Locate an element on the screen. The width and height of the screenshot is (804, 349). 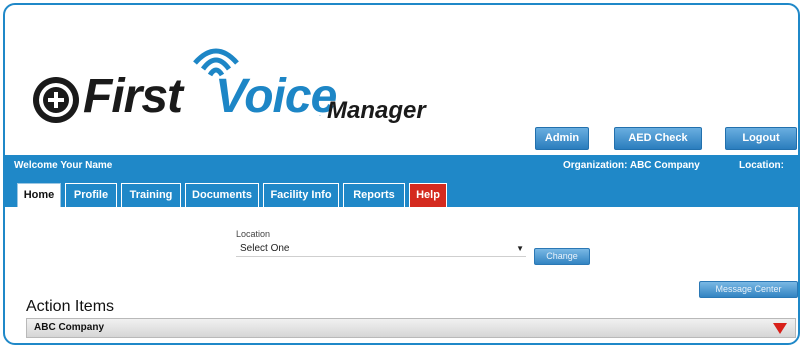
logo-text-first: First is located at coordinates (133, 96).